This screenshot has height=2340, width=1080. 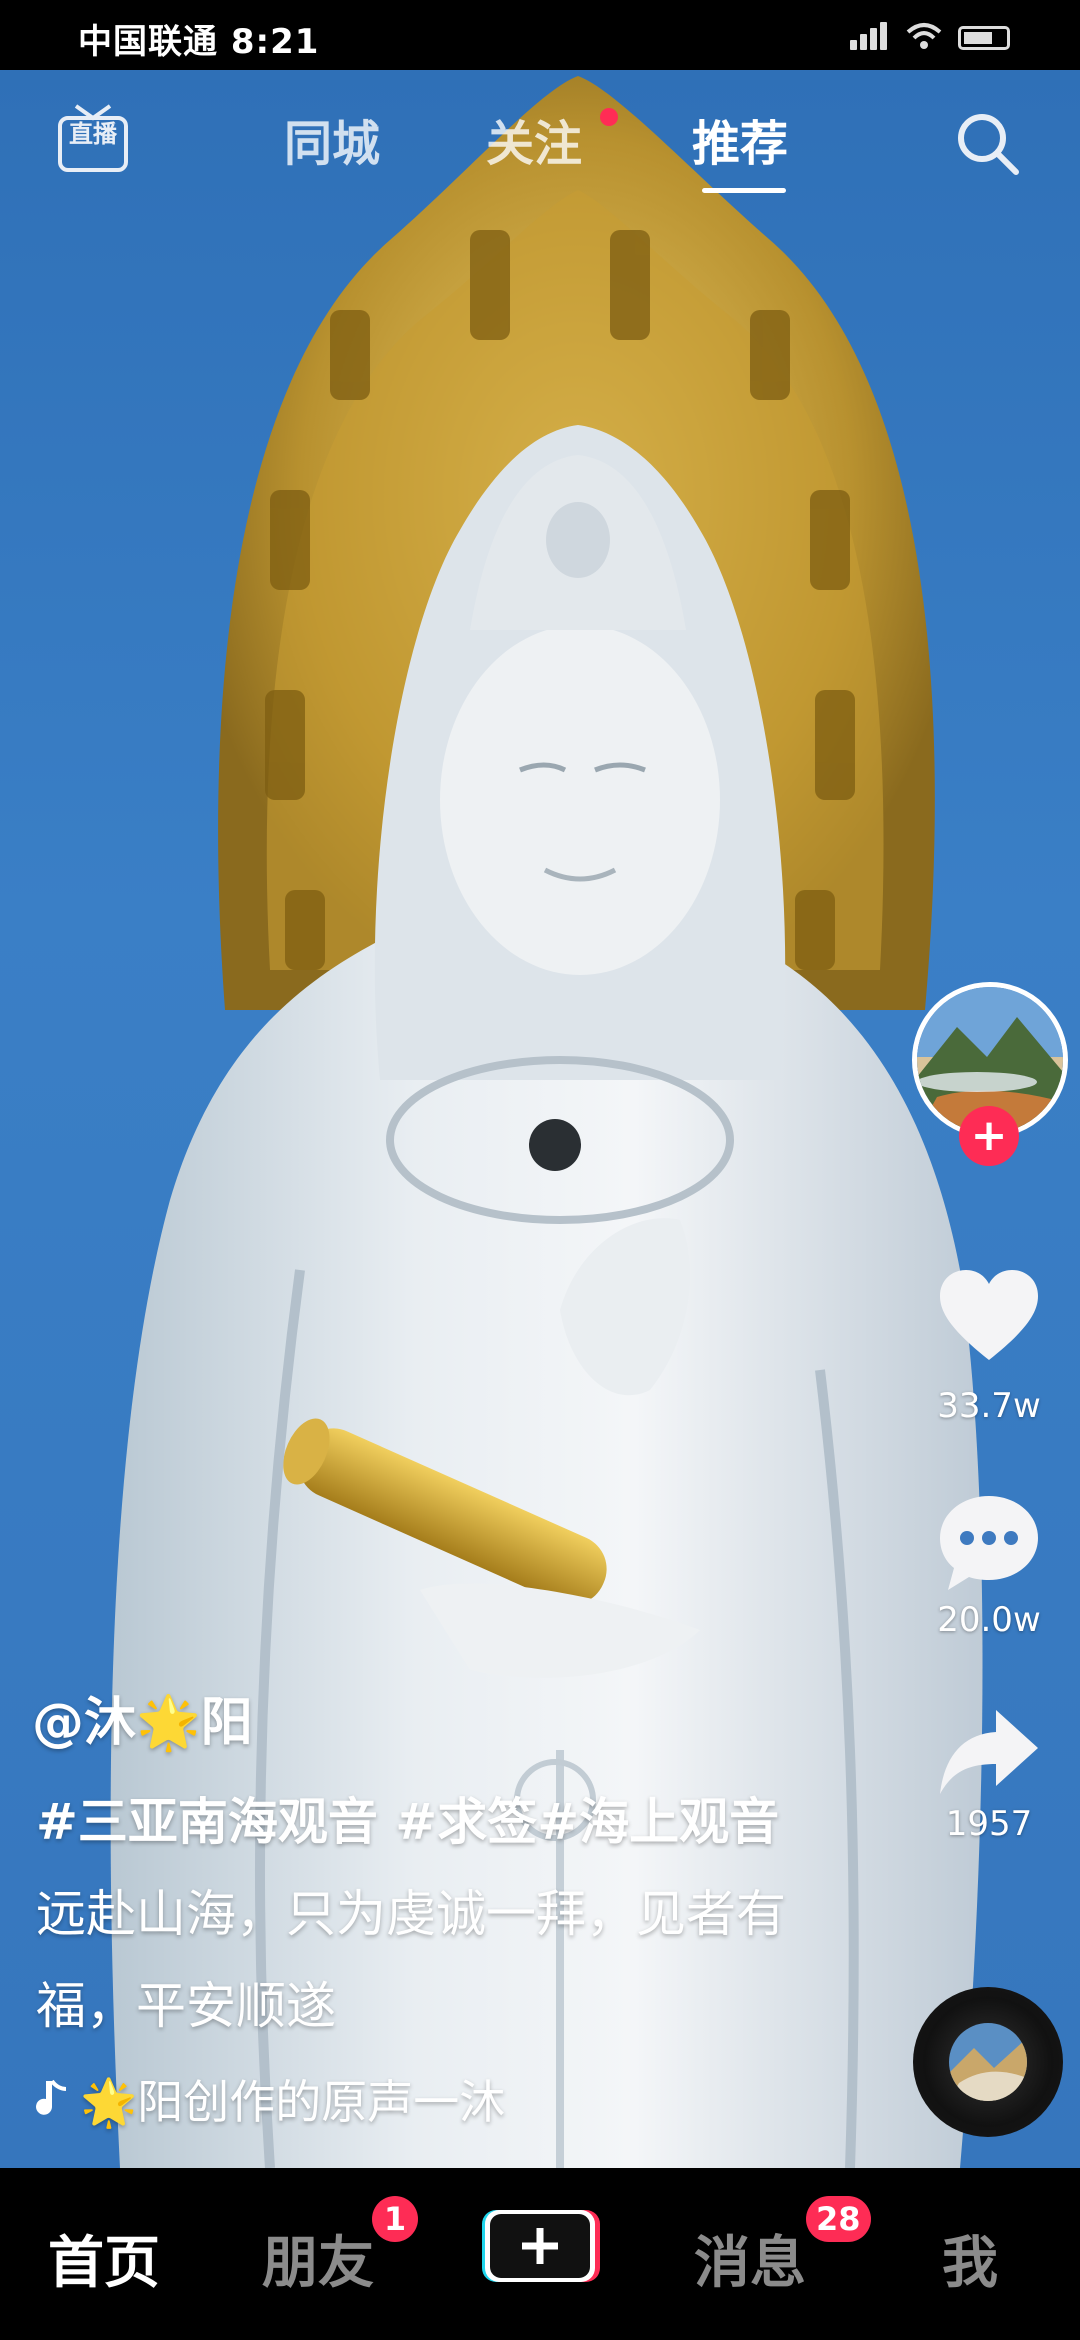 I want to click on like-heart-icon, so click(x=989, y=1317).